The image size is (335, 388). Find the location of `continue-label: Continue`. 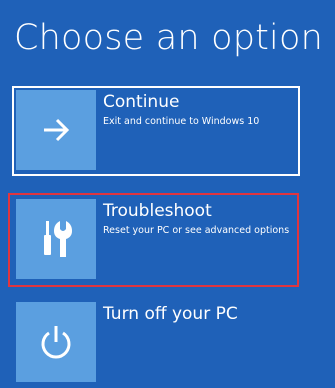

continue-label: Continue is located at coordinates (141, 102).